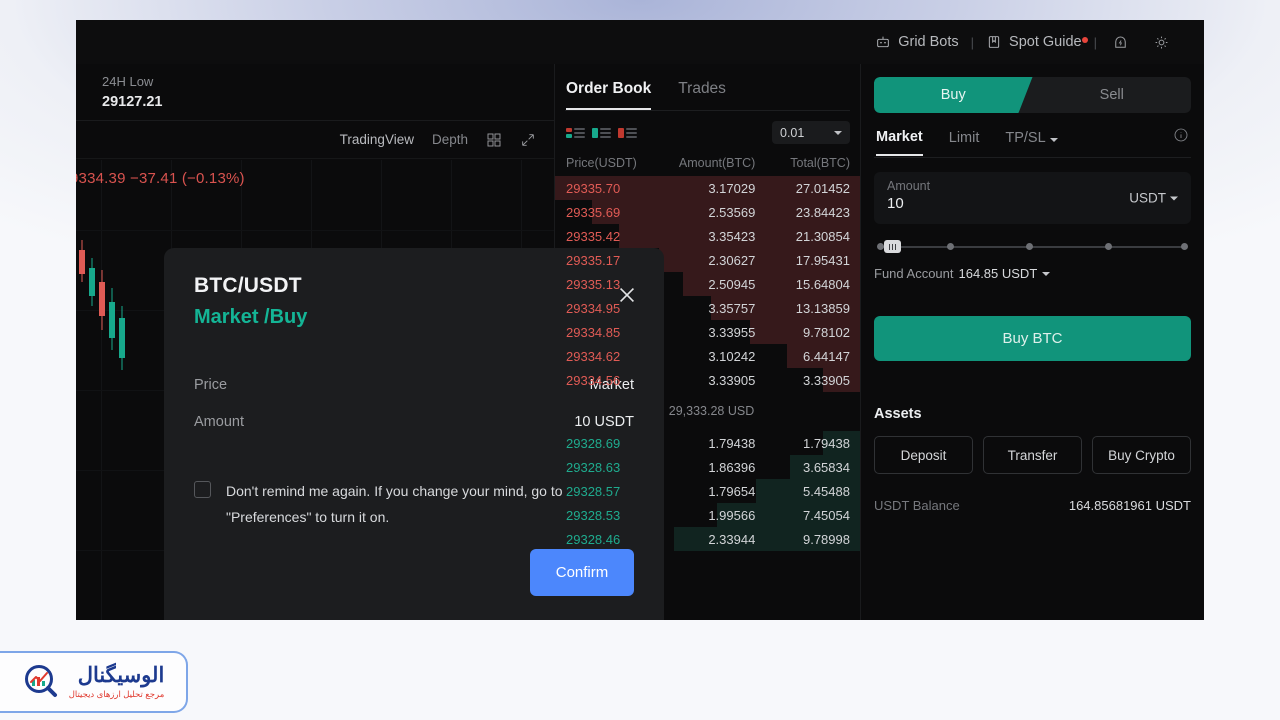 This screenshot has width=1280, height=720. I want to click on tab-market: Market, so click(899, 142).